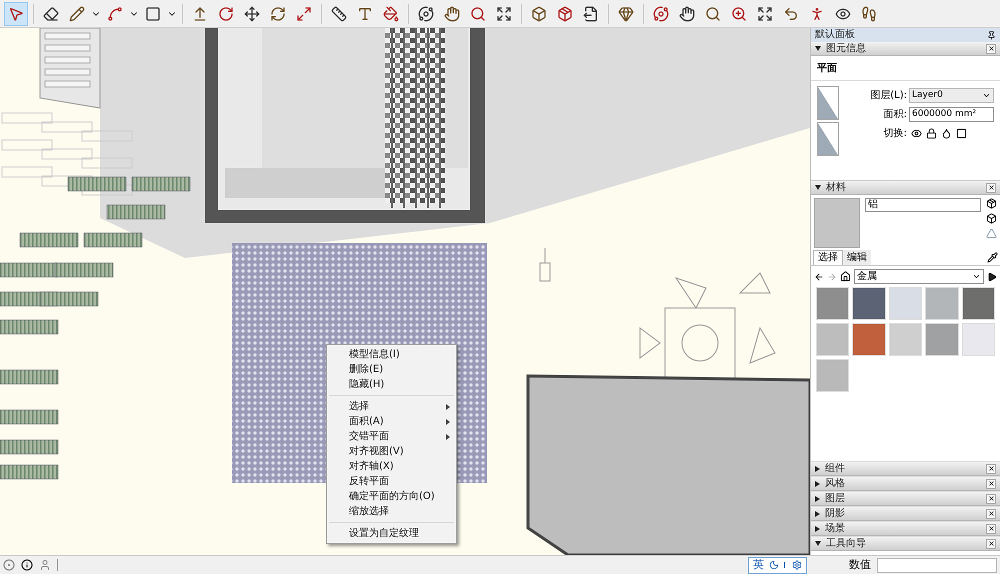  I want to click on search-icon, so click(478, 14).